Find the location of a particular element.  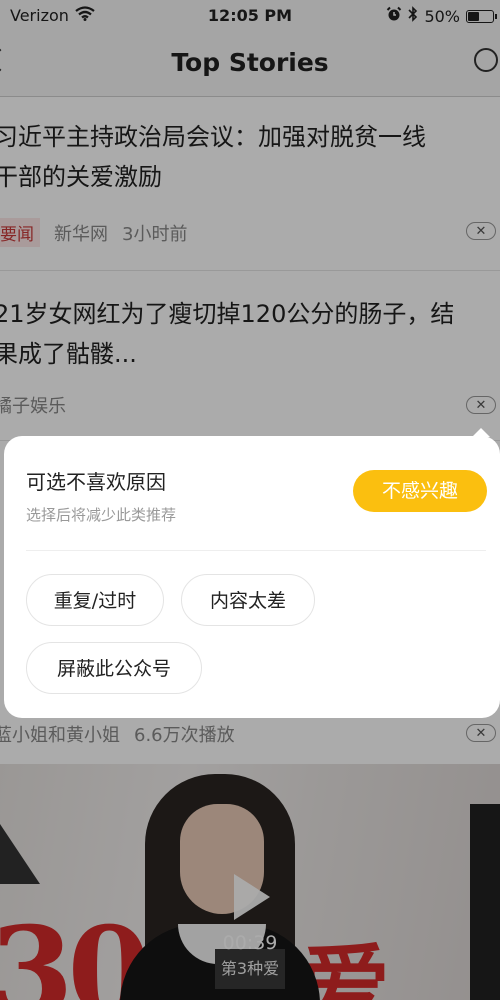

not-interested-button: 不感兴趣 is located at coordinates (420, 491).